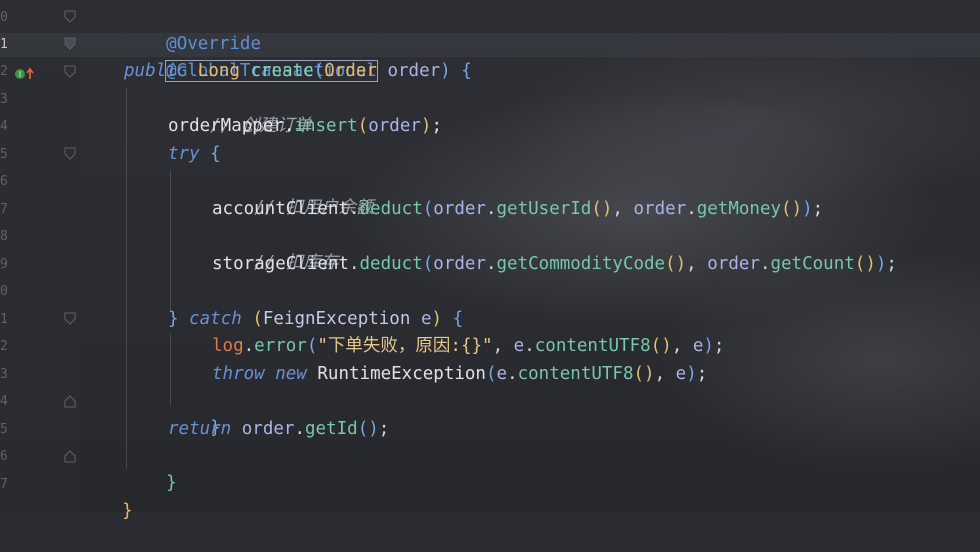  I want to click on keyword: new, so click(291, 374).